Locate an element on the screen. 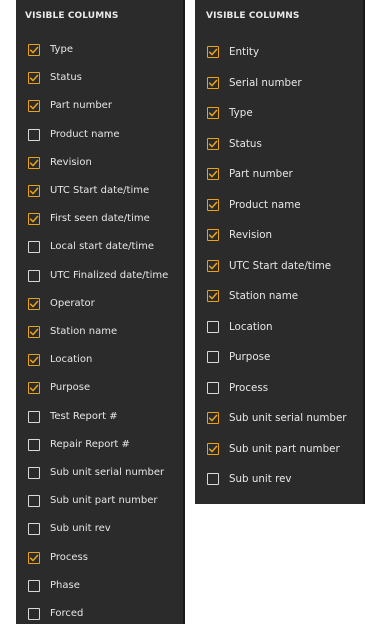 The height and width of the screenshot is (624, 365). column-option-repair-report: Repair Report # is located at coordinates (99, 444).